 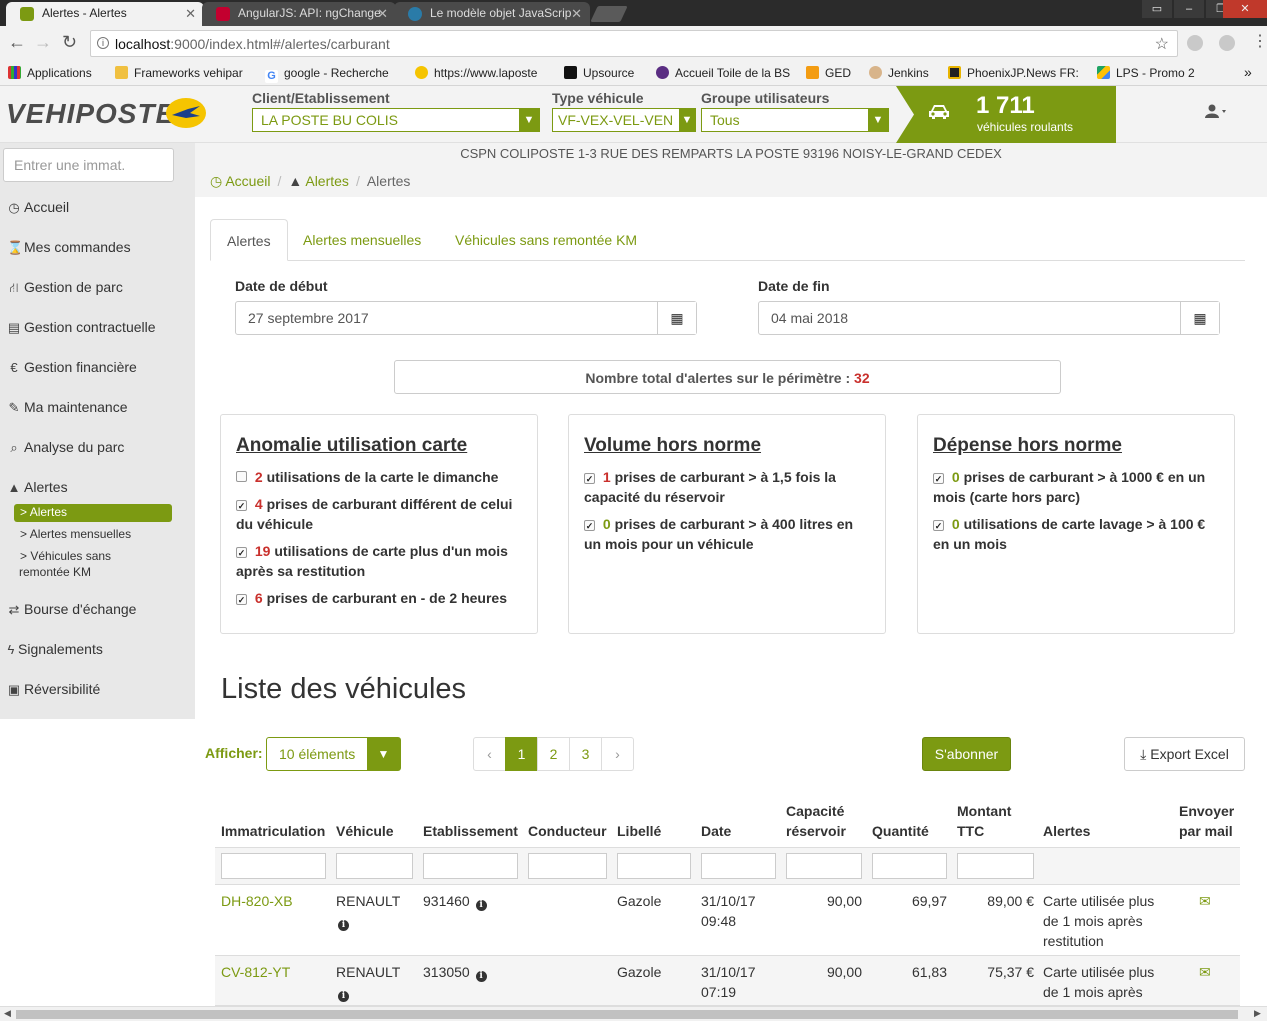 I want to click on scrollbar-thumb, so click(x=627, y=1014).